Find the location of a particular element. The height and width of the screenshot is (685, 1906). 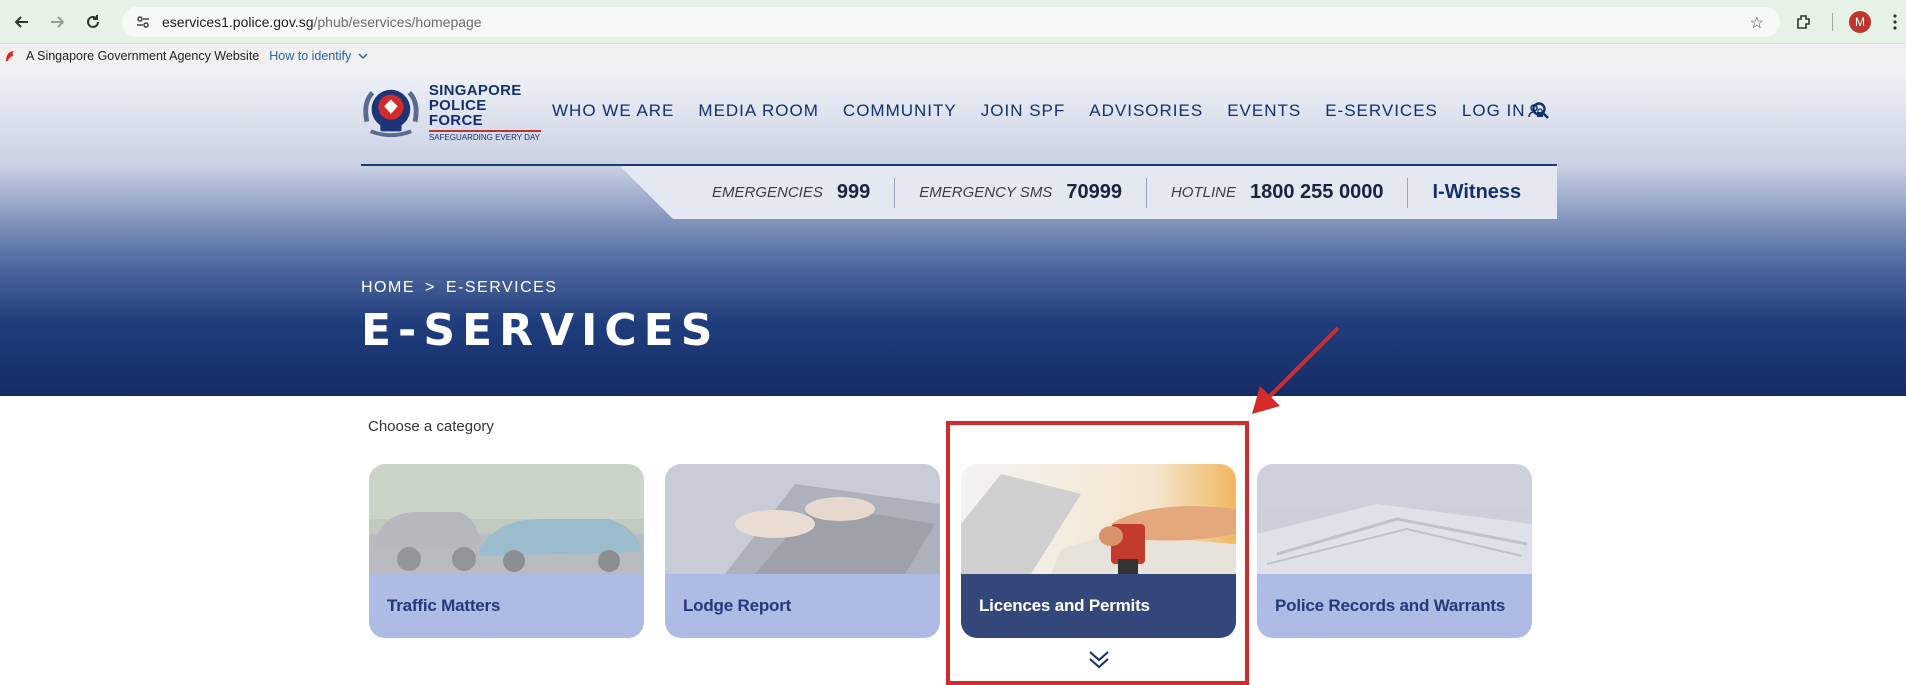

breadcrumb-home: HOME is located at coordinates (388, 288).